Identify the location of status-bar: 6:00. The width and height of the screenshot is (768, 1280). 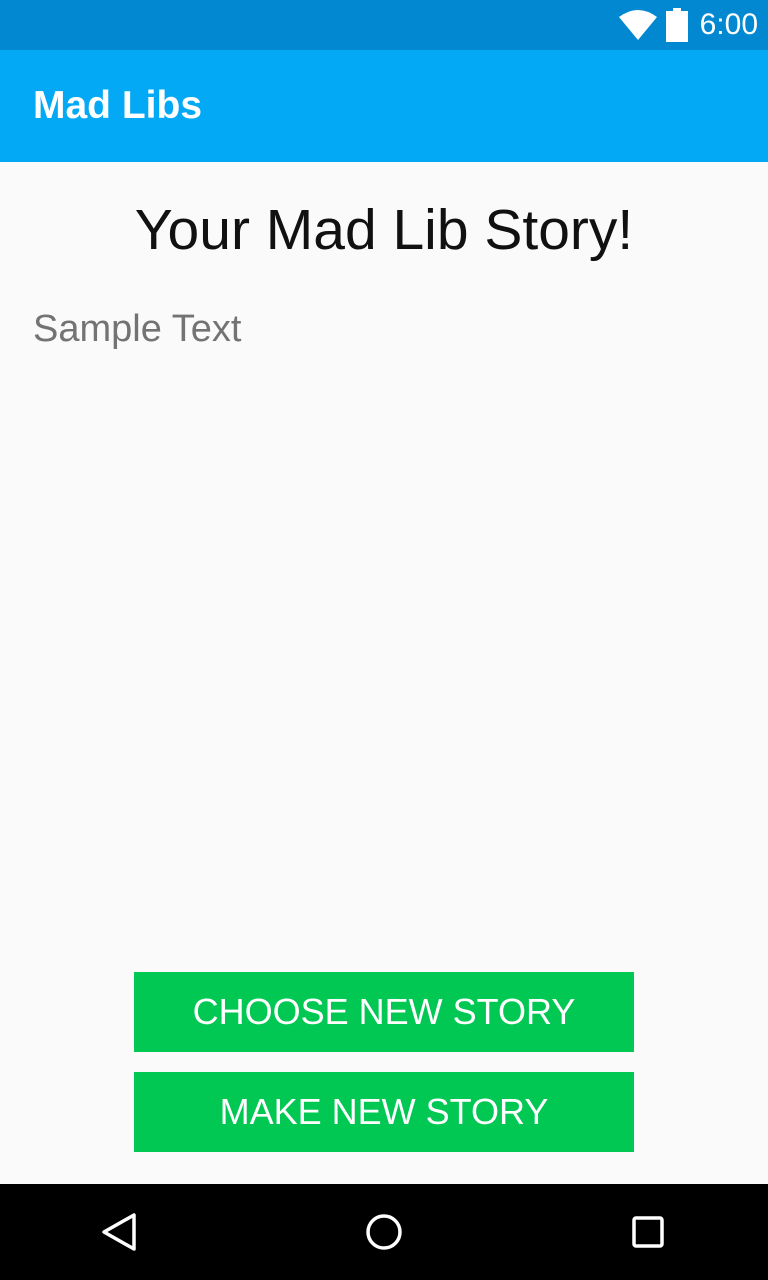
(384, 25).